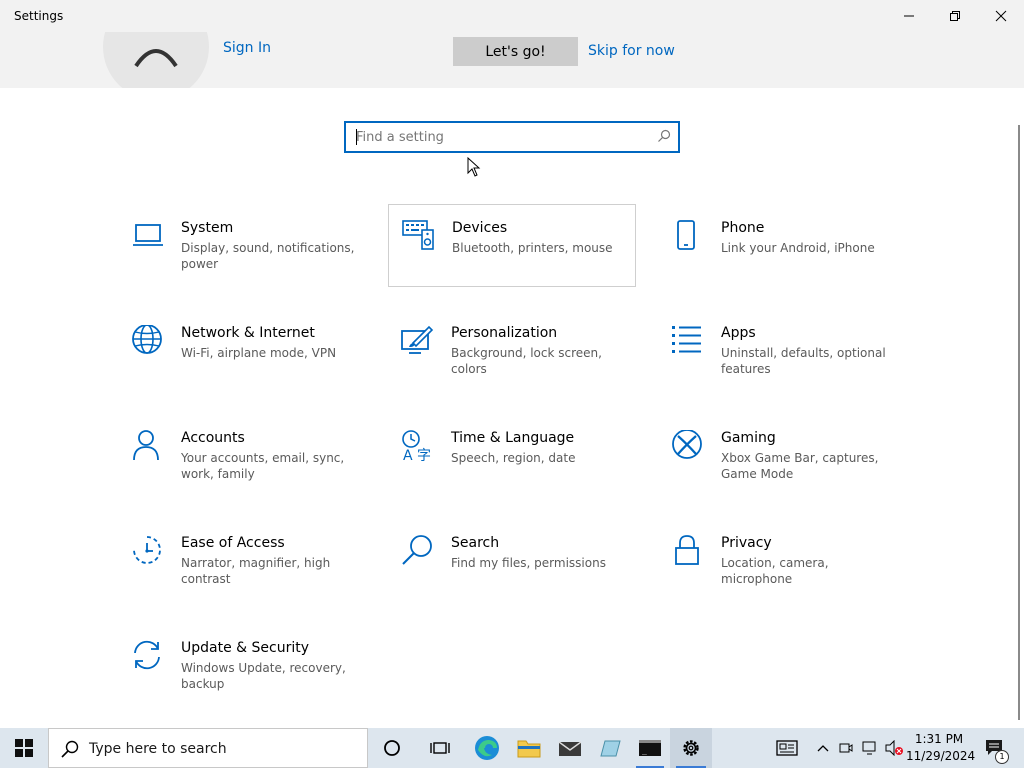  I want to click on taskbar-search: Type here to search, so click(208, 748).